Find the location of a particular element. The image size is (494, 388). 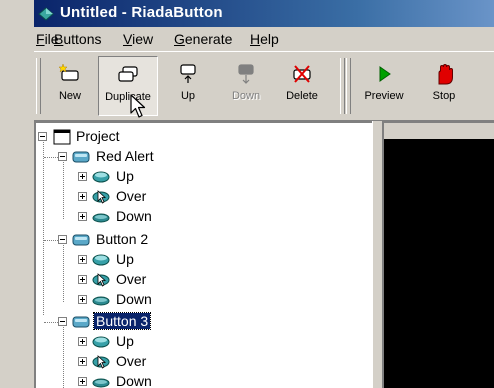

tree-node-button: Button 3 is located at coordinates (211, 322).